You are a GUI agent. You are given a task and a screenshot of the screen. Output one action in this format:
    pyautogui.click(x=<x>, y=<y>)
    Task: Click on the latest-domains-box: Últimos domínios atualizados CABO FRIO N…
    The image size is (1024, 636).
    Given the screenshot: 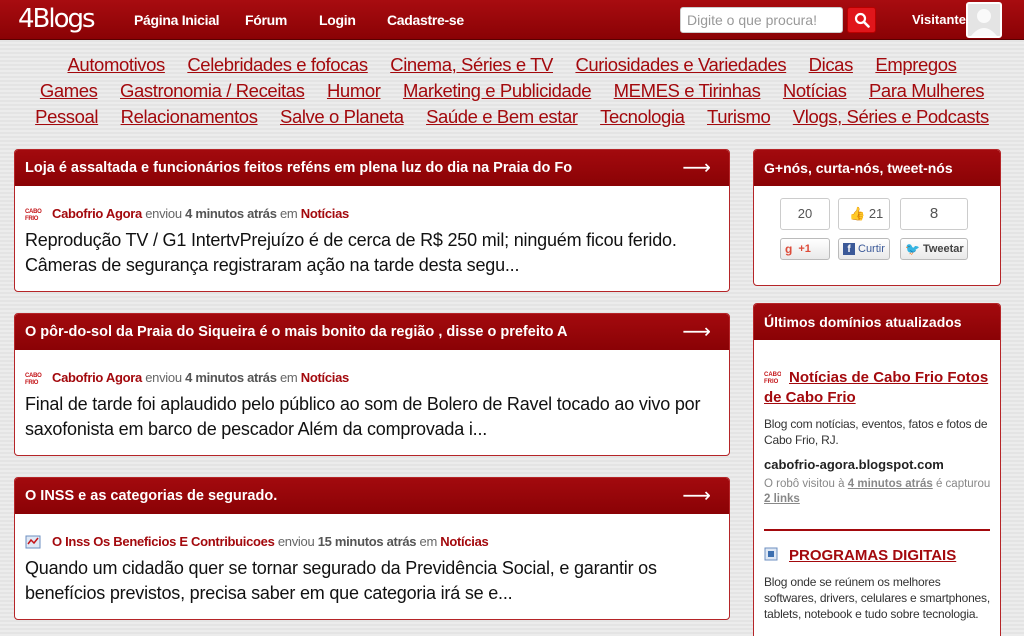 What is the action you would take?
    pyautogui.click(x=877, y=469)
    